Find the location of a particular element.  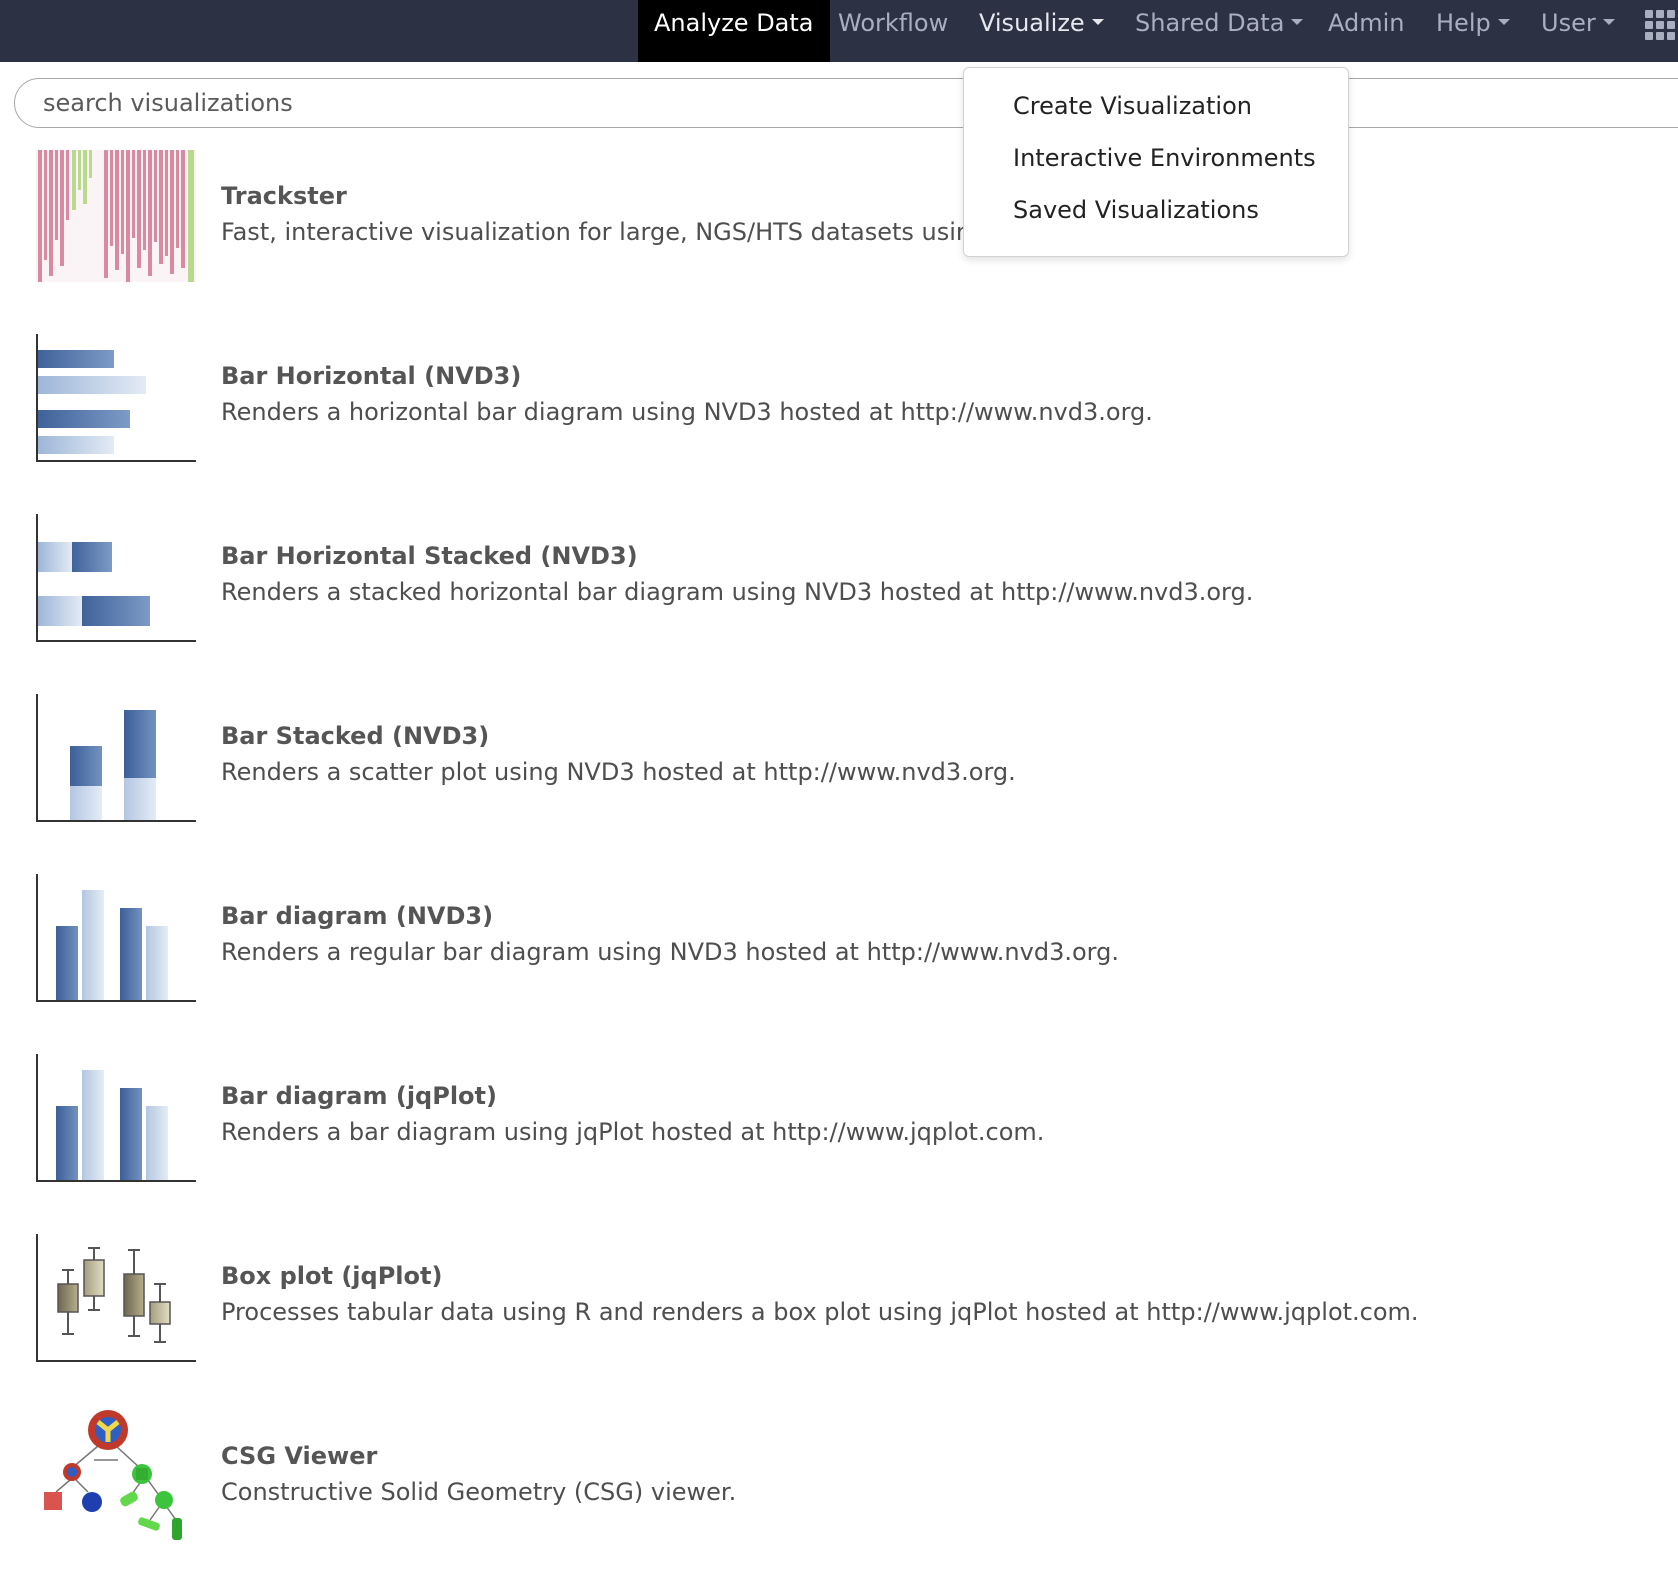

nav-help-label: Help is located at coordinates (1463, 23).